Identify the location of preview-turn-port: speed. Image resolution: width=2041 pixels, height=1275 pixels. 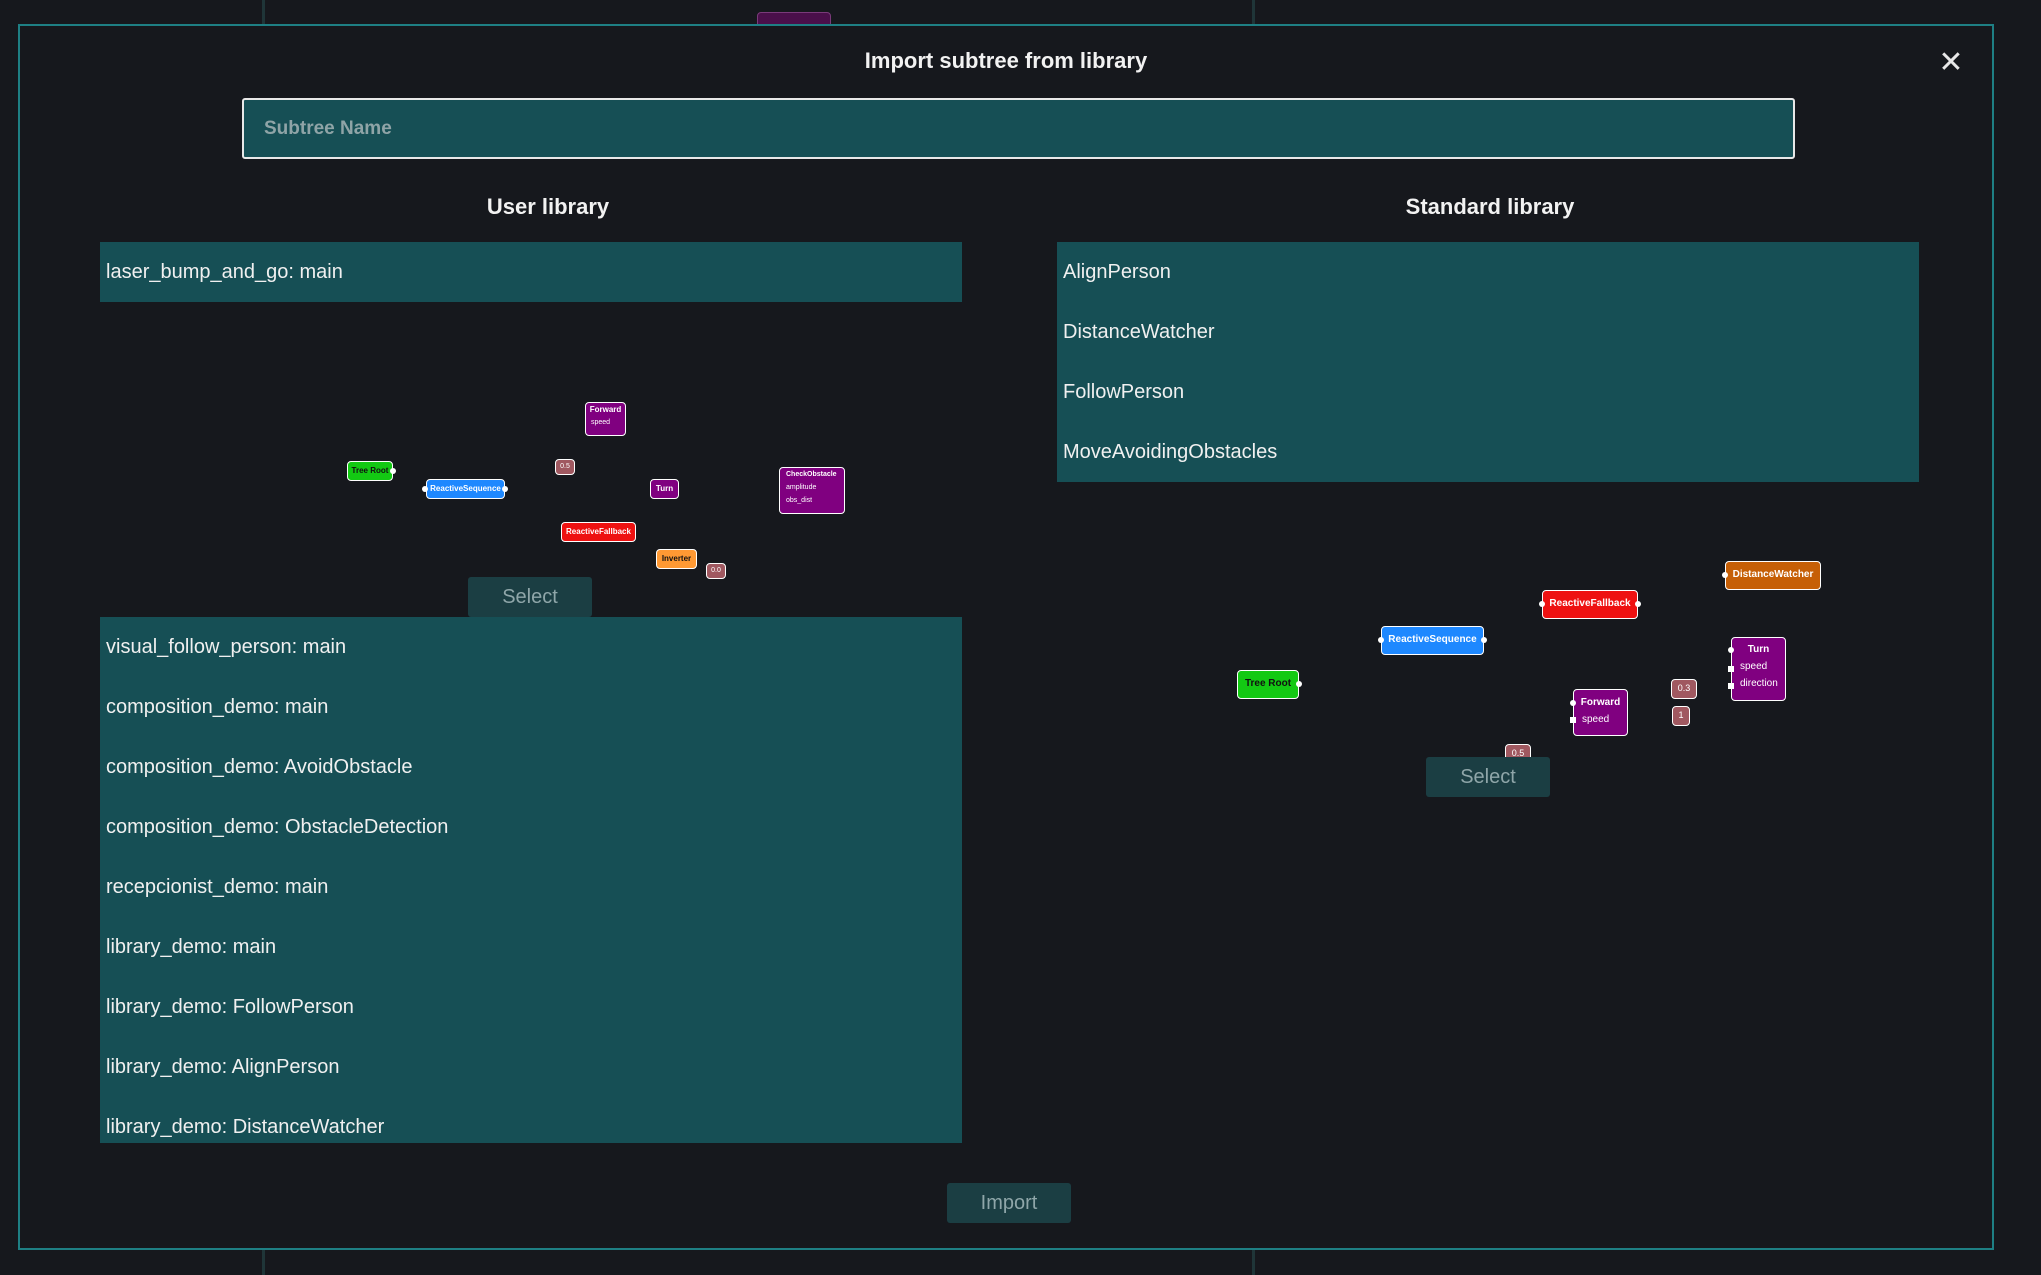
(1754, 666).